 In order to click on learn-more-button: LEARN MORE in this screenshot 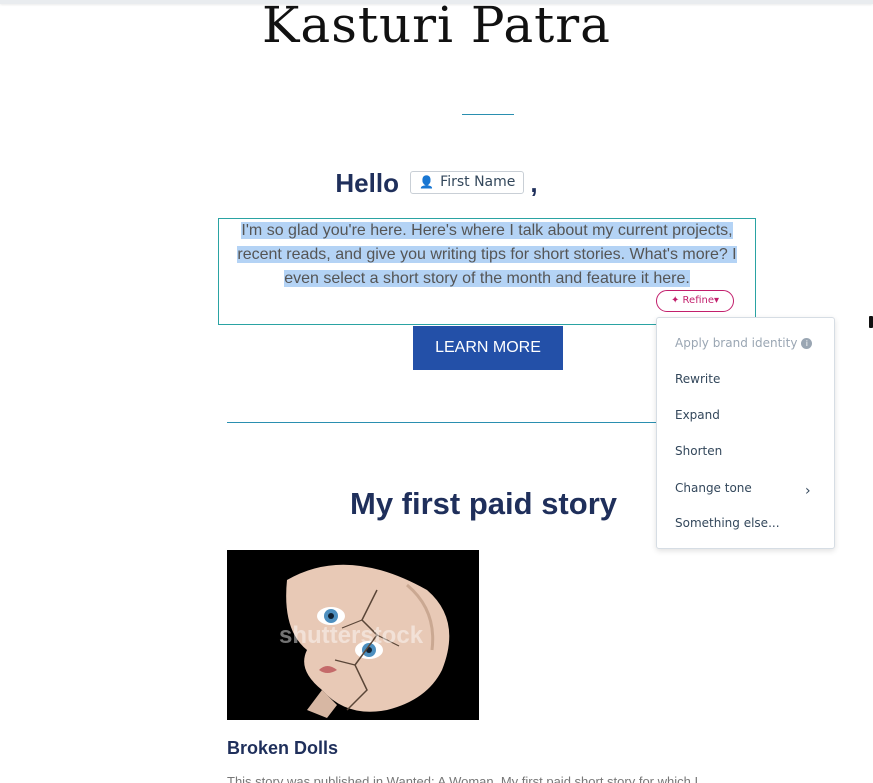, I will do `click(488, 348)`.